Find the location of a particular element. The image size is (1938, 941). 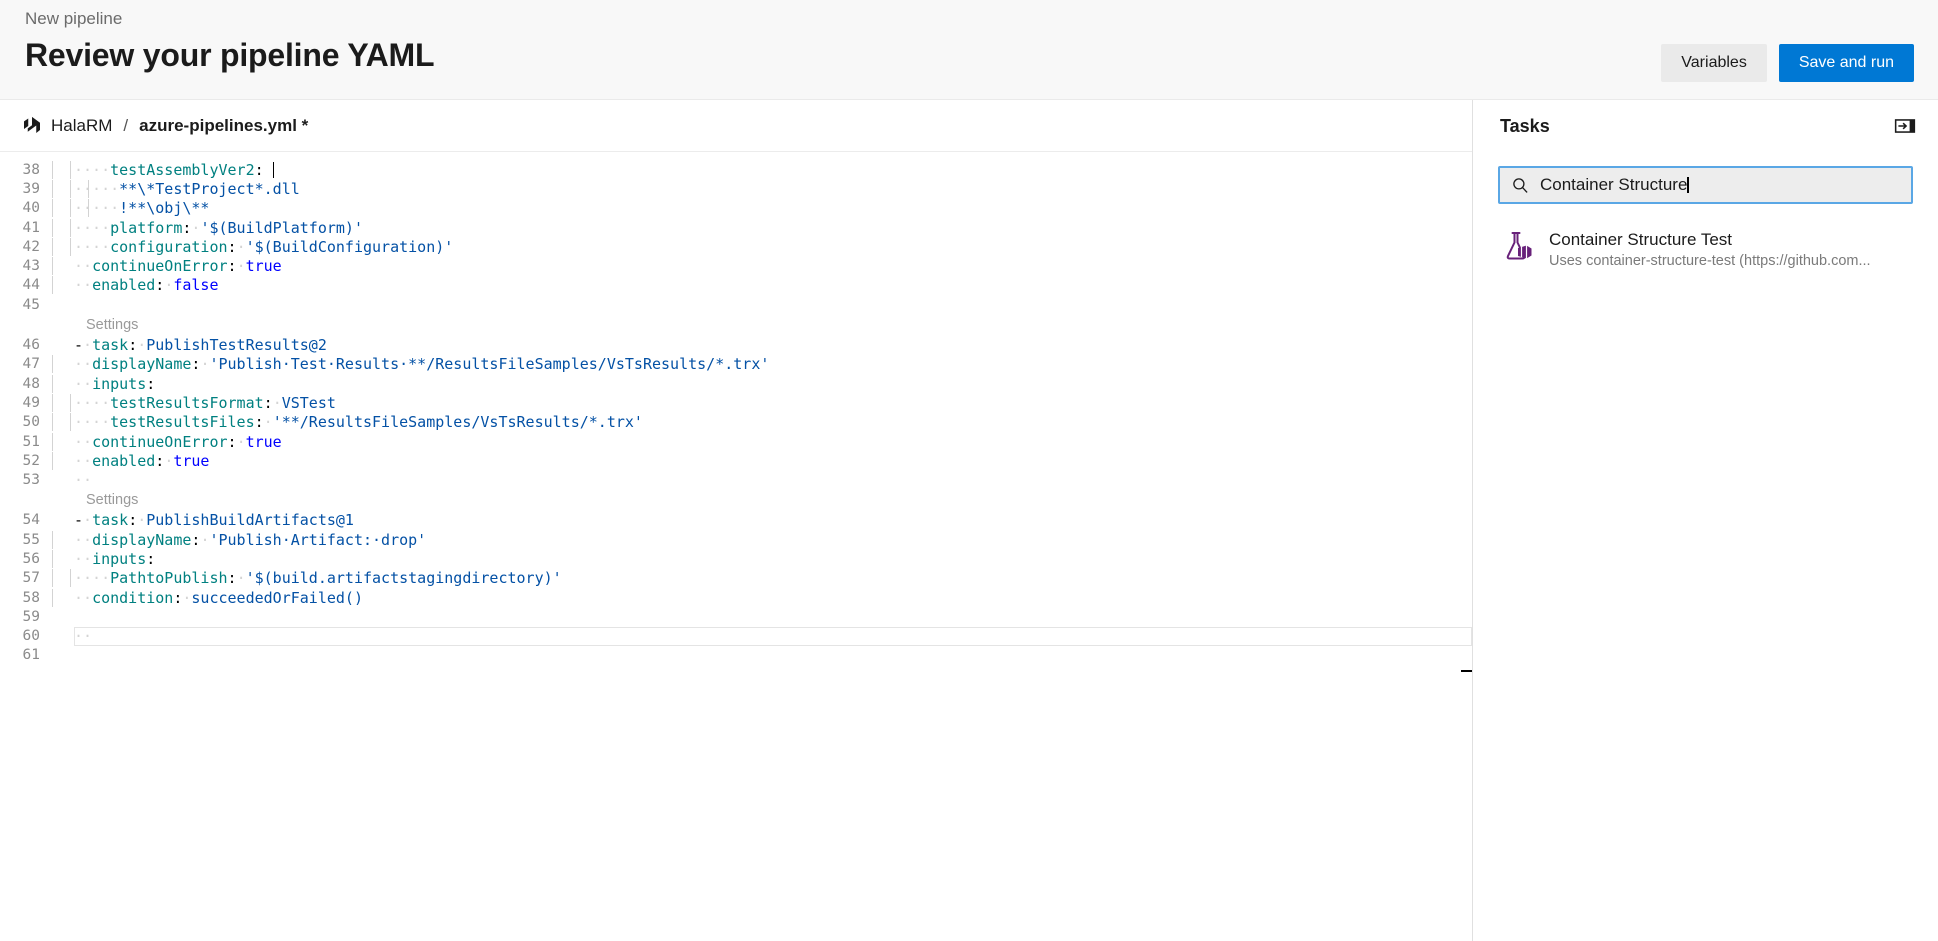

code-line: 39 ·····**\*TestProject*.dll is located at coordinates (736, 188).